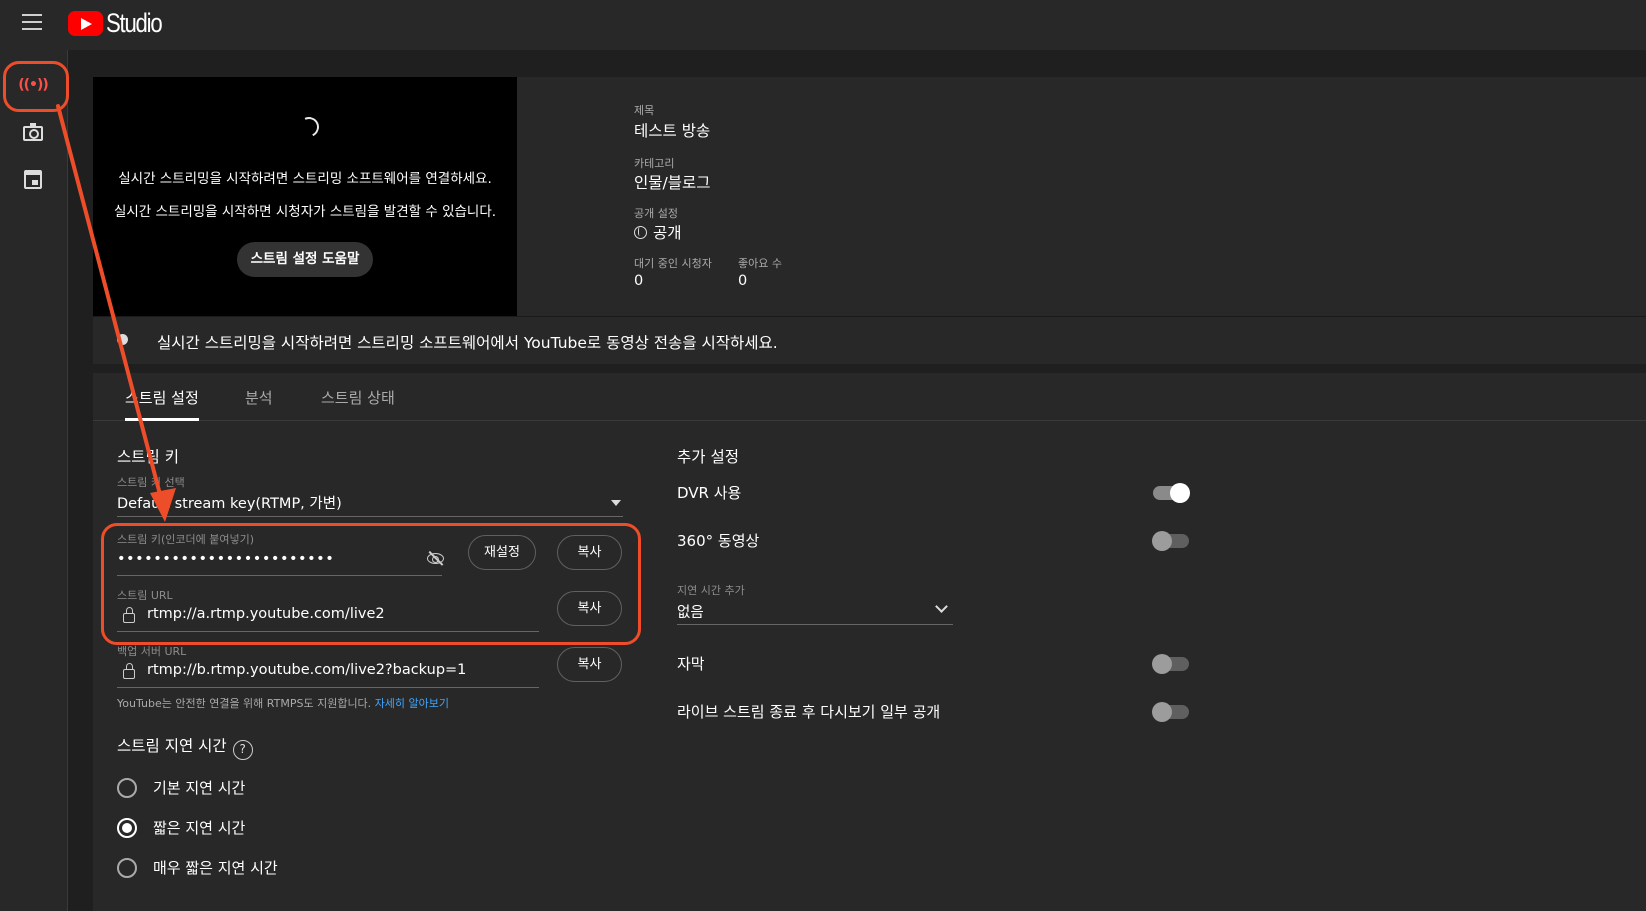 The width and height of the screenshot is (1646, 911). Describe the element at coordinates (306, 670) in the screenshot. I see `backup-url-input: rtmp://b.rtmp.youtube.com/live2?backup=1` at that location.